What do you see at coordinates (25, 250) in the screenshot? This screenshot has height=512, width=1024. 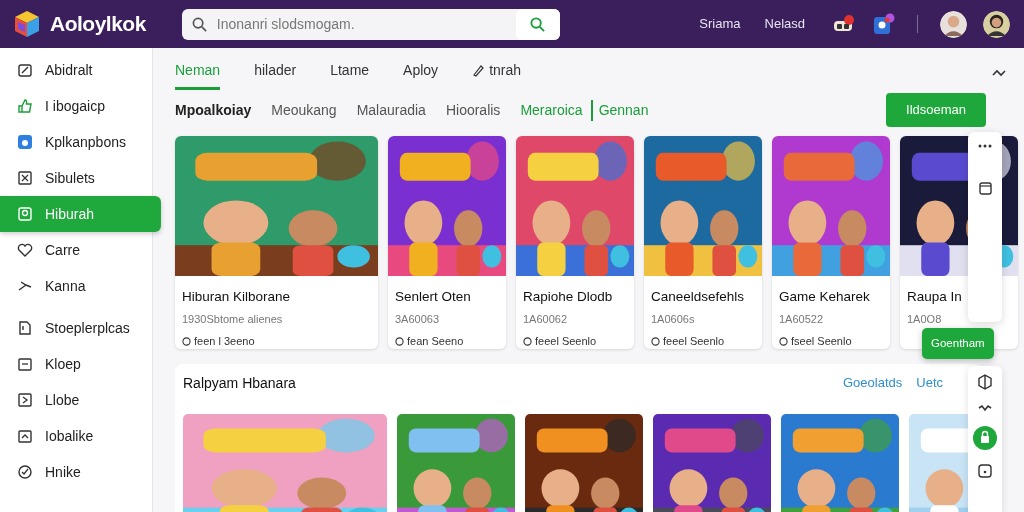 I see `heart-icon` at bounding box center [25, 250].